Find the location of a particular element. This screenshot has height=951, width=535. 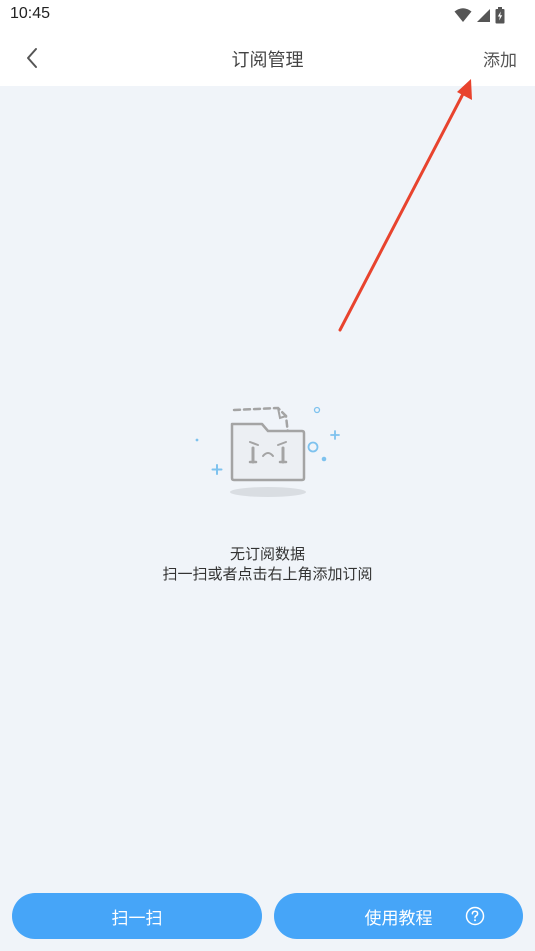

empty-state-title: 无订阅数据 is located at coordinates (267, 554).